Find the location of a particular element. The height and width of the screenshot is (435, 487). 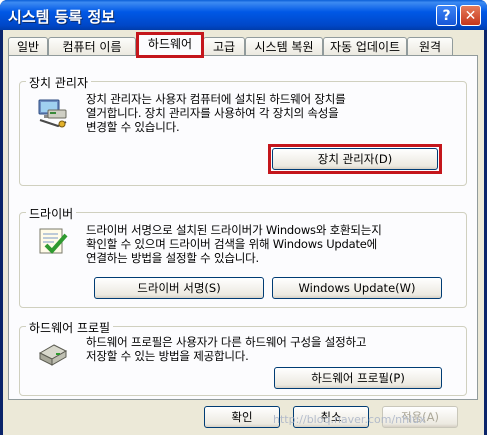

hardware-profile-icon is located at coordinates (53, 355).